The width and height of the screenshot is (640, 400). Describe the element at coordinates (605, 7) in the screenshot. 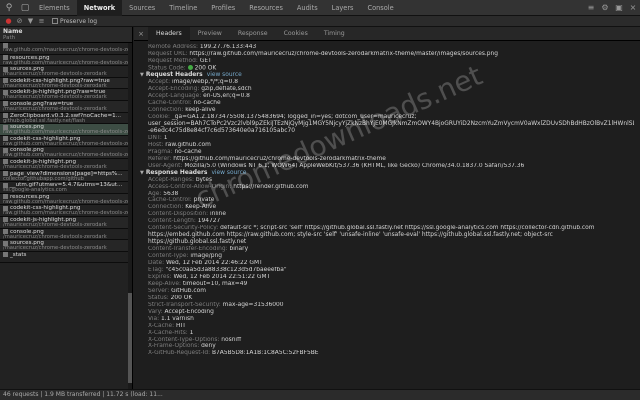

I see `settings-gear-icon: ⚙` at that location.